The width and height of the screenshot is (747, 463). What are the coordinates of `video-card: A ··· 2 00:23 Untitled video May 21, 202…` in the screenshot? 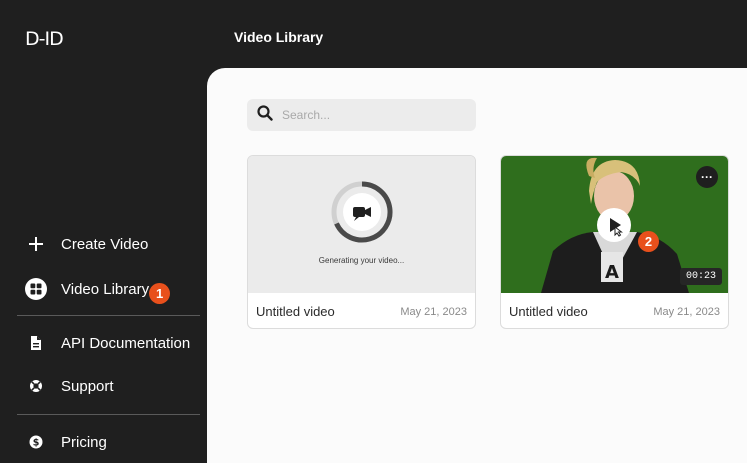 It's located at (614, 242).